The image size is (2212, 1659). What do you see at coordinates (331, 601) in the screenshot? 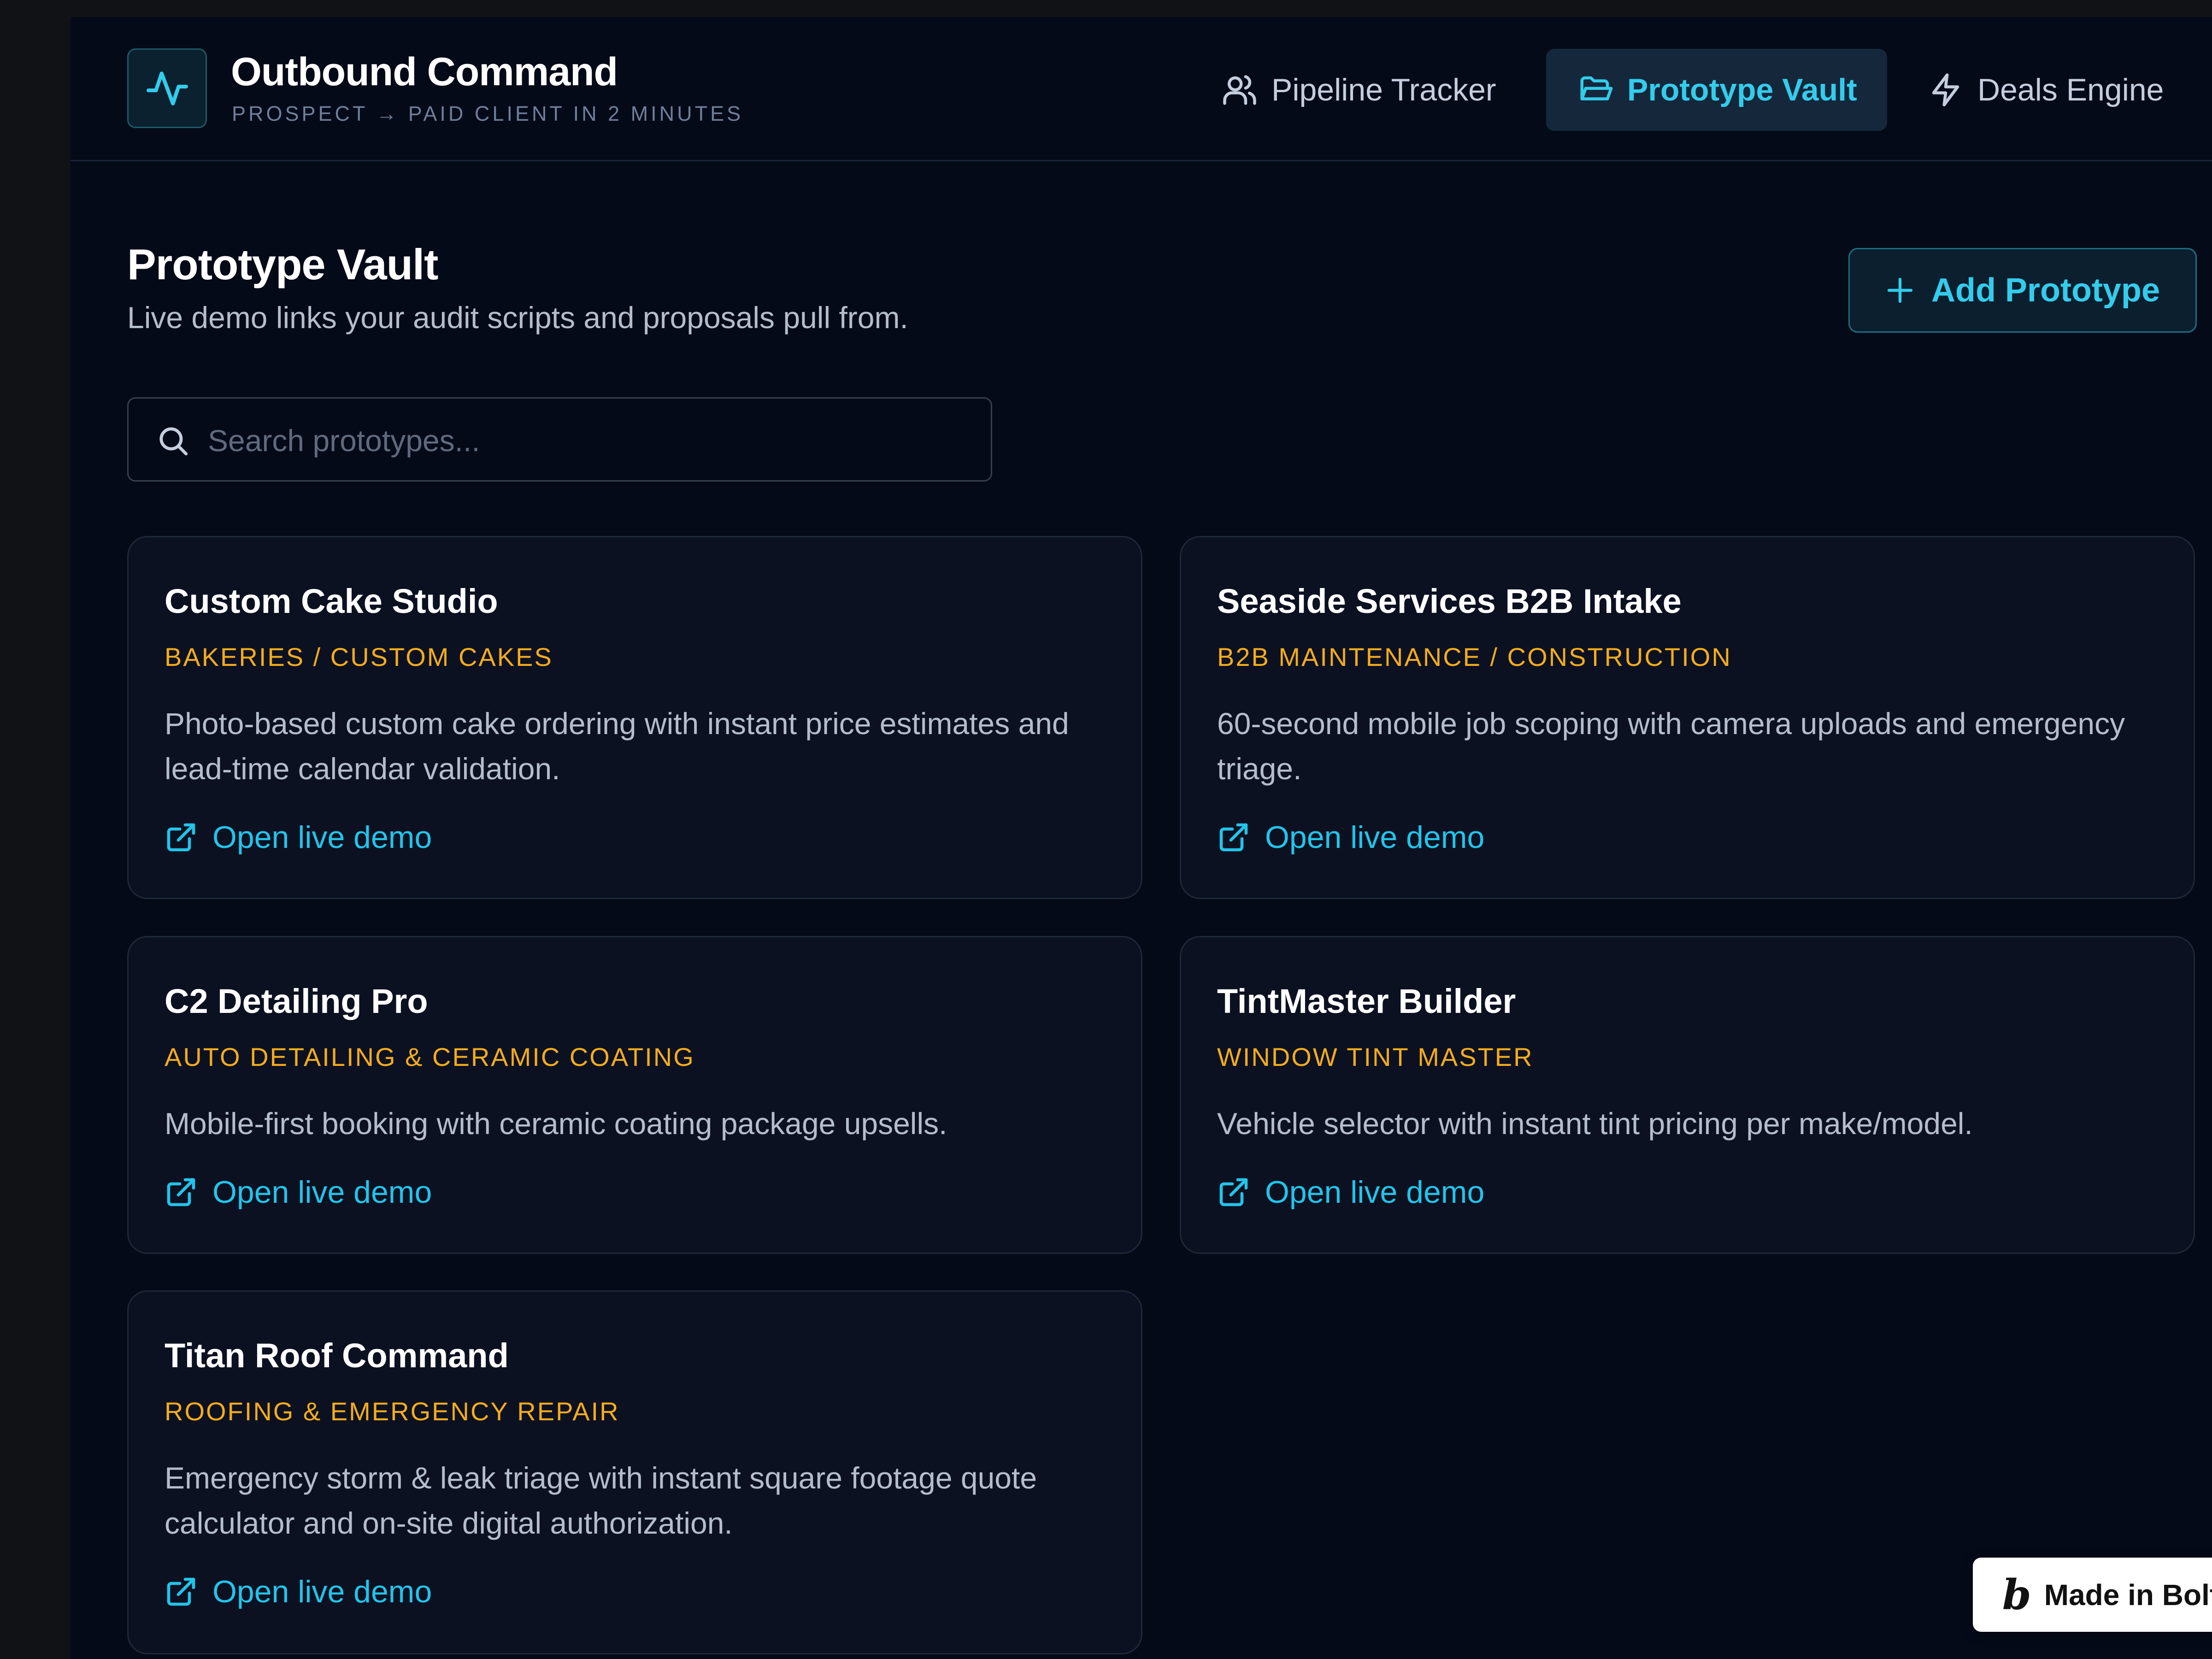
I see `prototype-title: Custom Cake Studio` at bounding box center [331, 601].